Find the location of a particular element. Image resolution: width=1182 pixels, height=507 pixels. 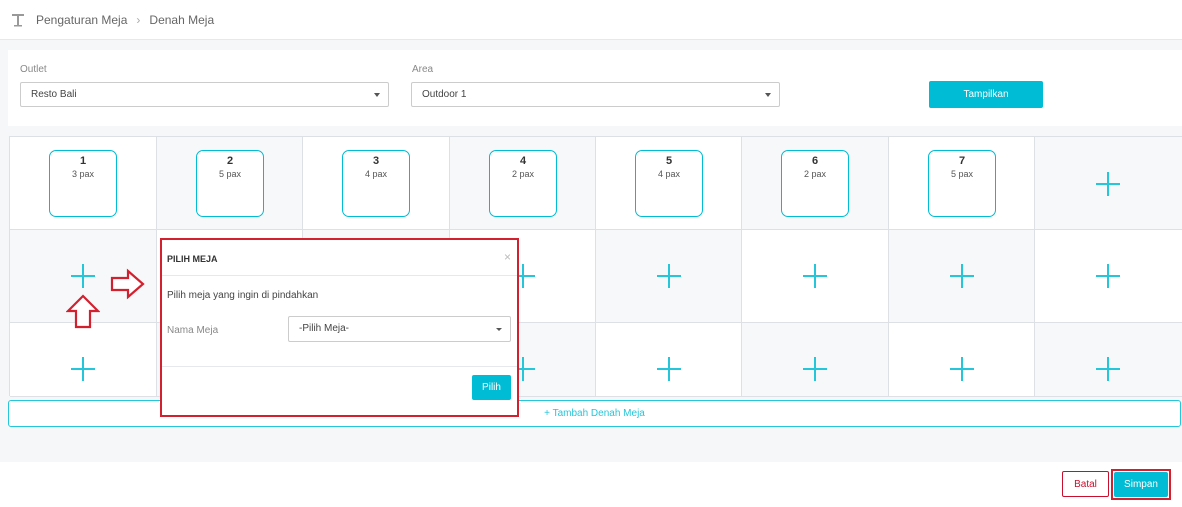

table-card-7: 7 5 pax is located at coordinates (962, 183).